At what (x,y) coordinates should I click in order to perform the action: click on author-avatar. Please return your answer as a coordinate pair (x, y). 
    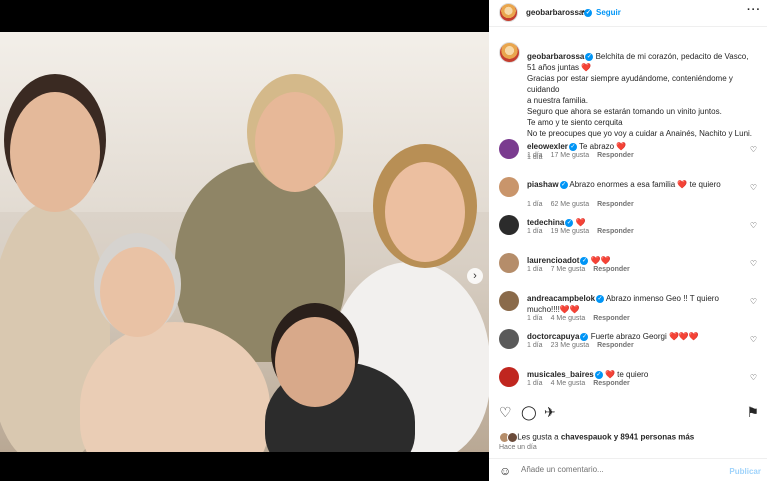
    Looking at the image, I should click on (508, 12).